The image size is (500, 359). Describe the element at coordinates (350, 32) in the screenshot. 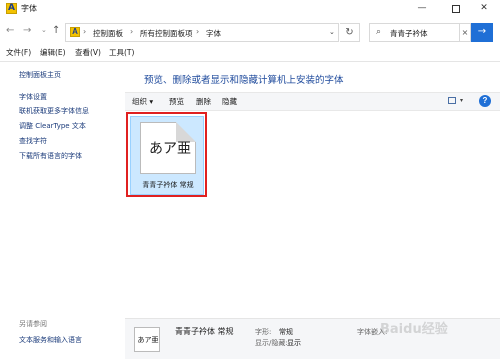

I see `refresh-button: ↻` at that location.